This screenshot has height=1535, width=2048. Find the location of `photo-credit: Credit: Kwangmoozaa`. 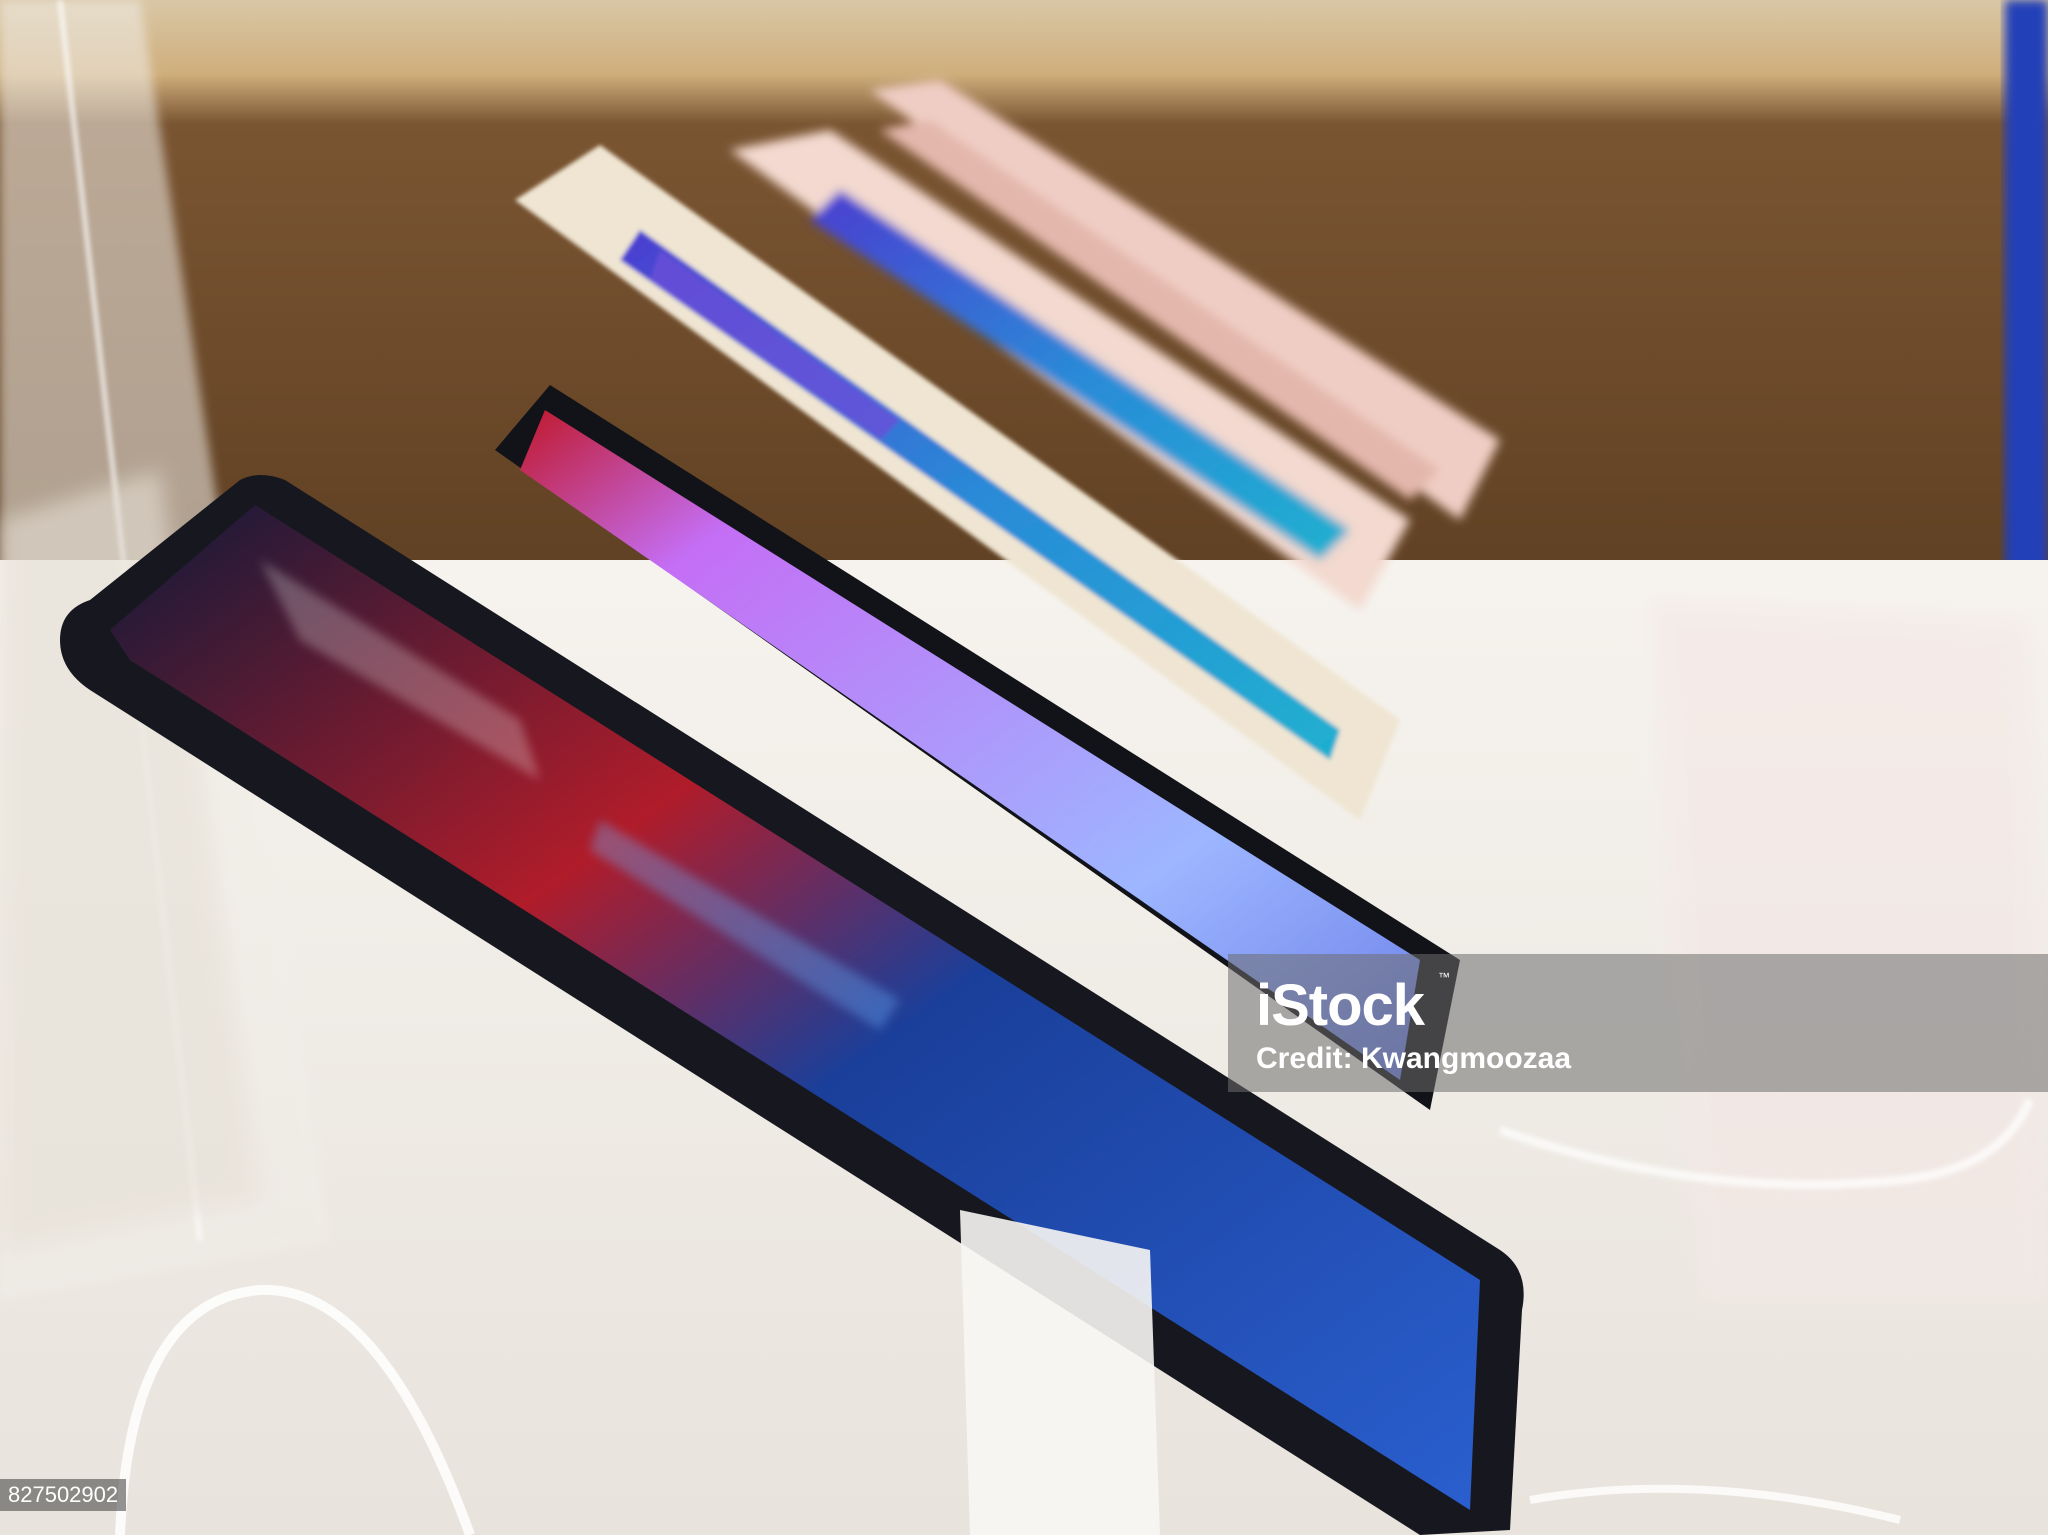

photo-credit: Credit: Kwangmoozaa is located at coordinates (1414, 1058).